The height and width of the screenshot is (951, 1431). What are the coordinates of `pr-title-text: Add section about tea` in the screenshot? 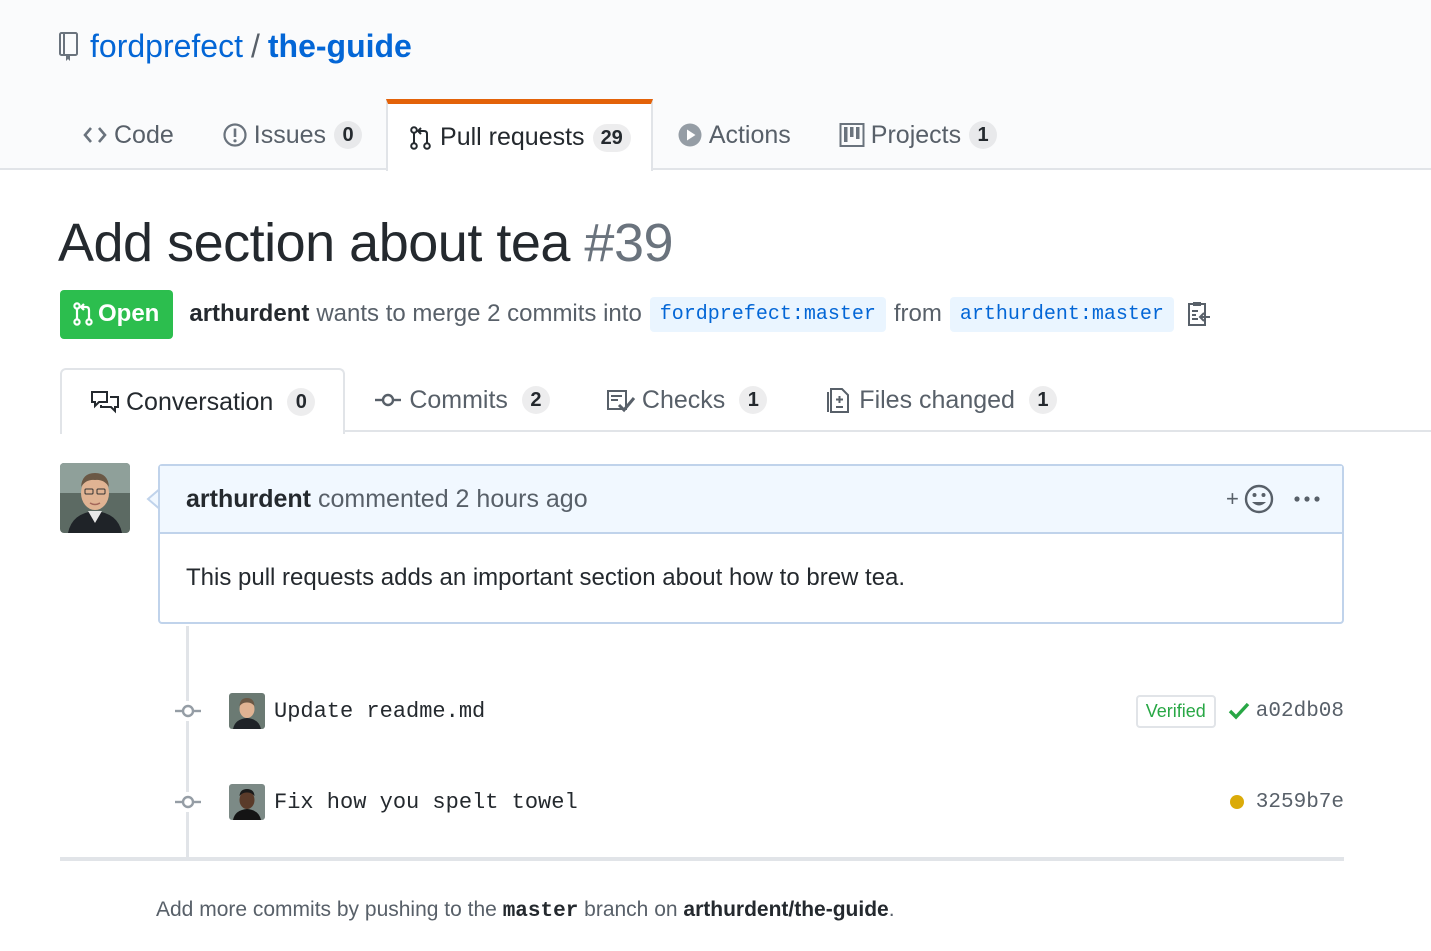 It's located at (314, 243).